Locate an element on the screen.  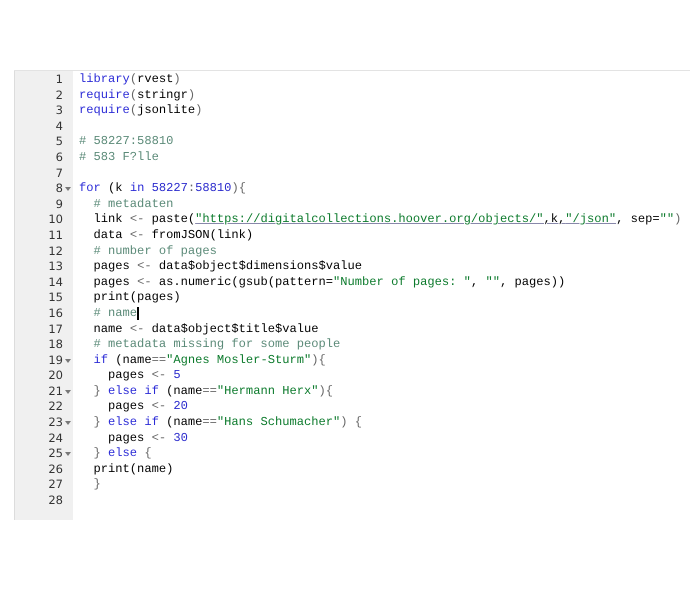
line-number: 2 is located at coordinates (59, 96).